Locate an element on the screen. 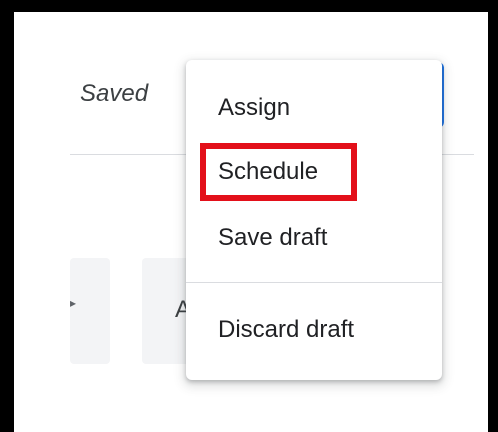  menu-item-discard-draft: Discard draft is located at coordinates (314, 330).